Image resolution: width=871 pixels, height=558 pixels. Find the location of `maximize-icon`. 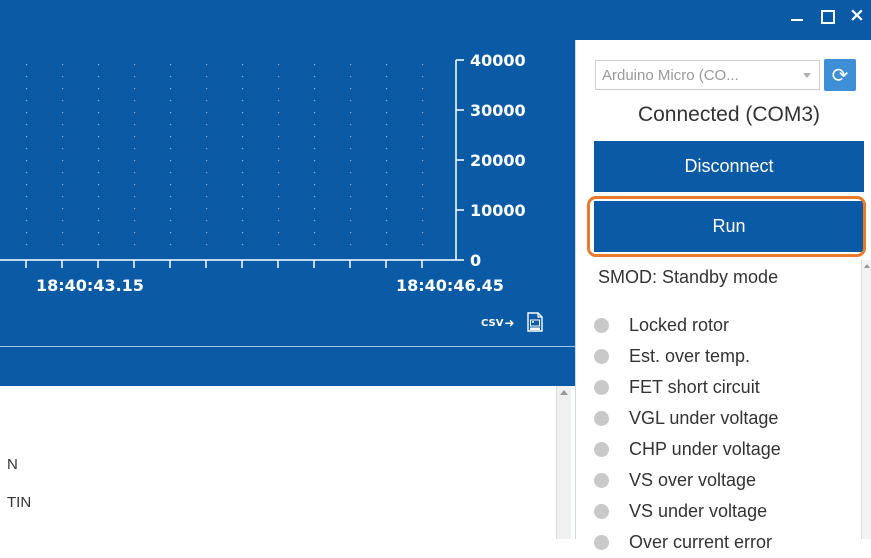

maximize-icon is located at coordinates (827, 16).